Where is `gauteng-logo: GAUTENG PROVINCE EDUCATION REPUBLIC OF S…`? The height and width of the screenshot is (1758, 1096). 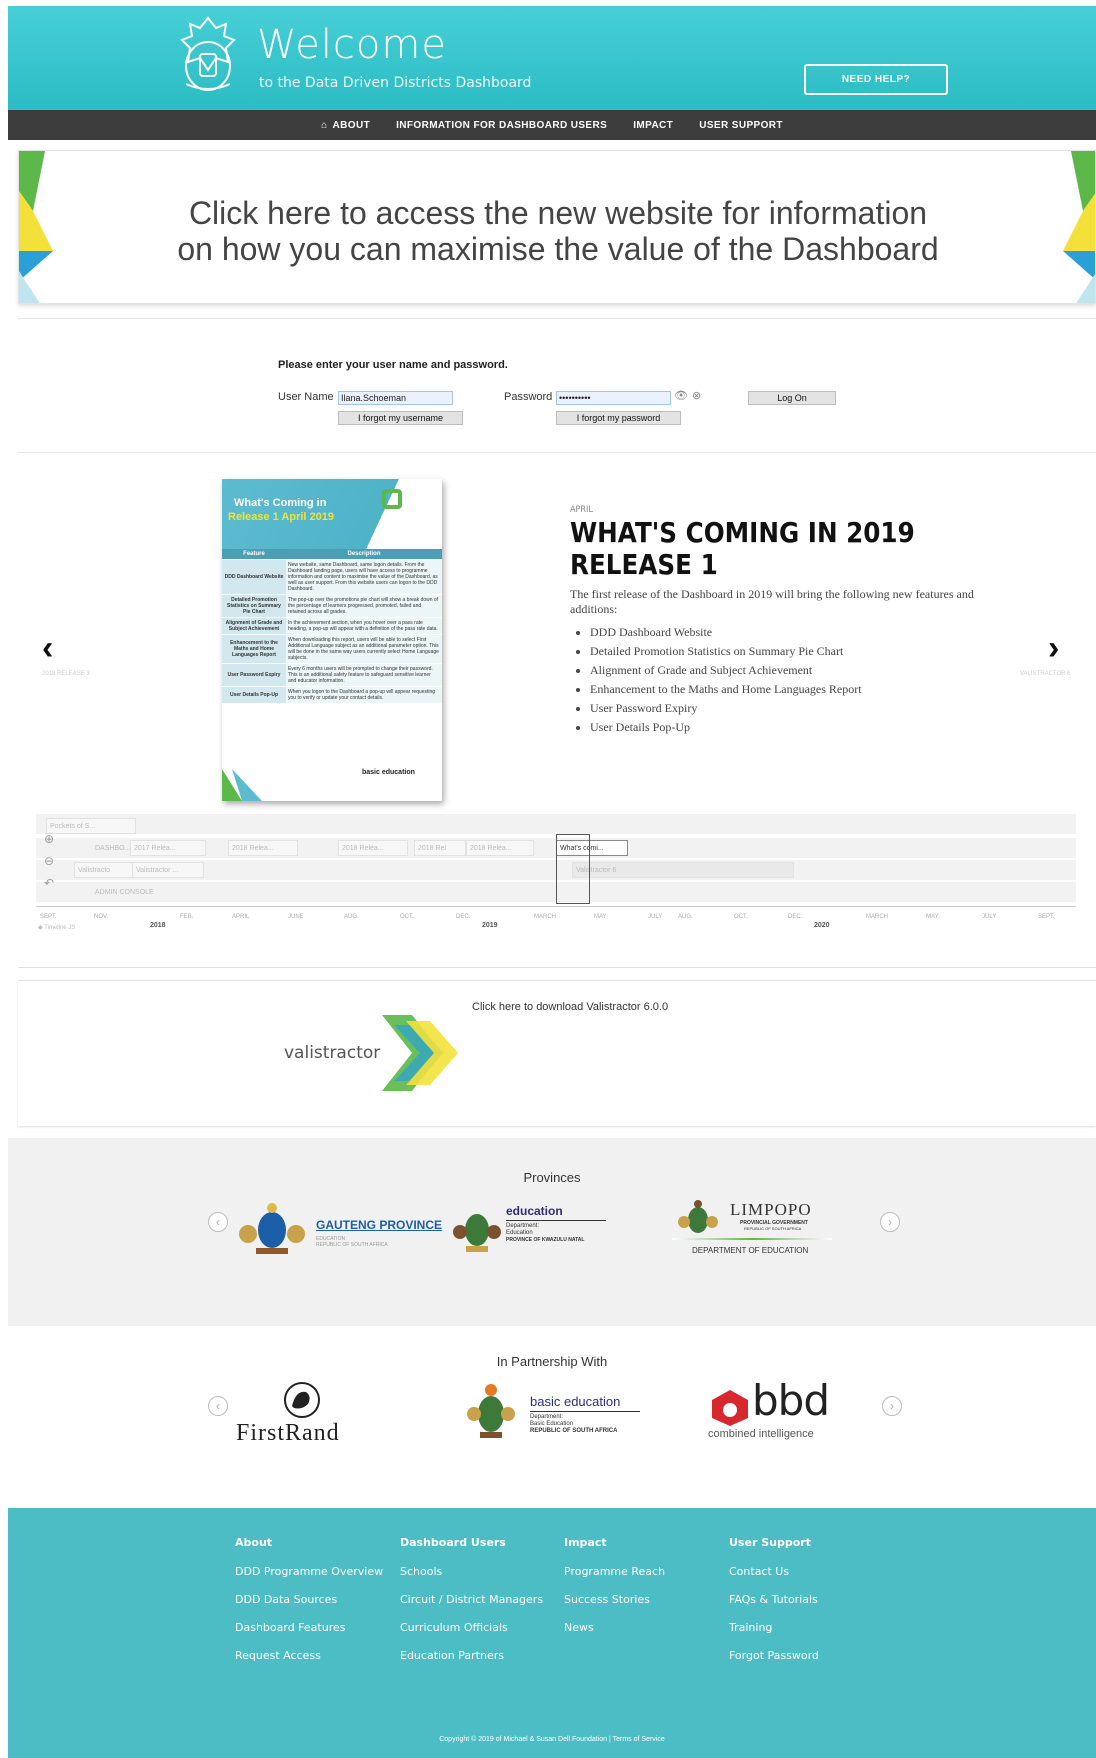
gauteng-logo: GAUTENG PROVINCE EDUCATION REPUBLIC OF S… is located at coordinates (341, 1228).